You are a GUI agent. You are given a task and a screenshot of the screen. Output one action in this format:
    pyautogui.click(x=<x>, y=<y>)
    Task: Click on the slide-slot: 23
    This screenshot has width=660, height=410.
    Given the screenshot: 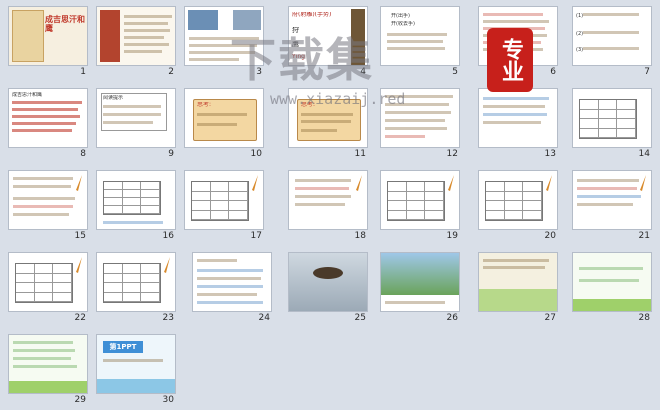 What is the action you would take?
    pyautogui.click(x=136, y=288)
    